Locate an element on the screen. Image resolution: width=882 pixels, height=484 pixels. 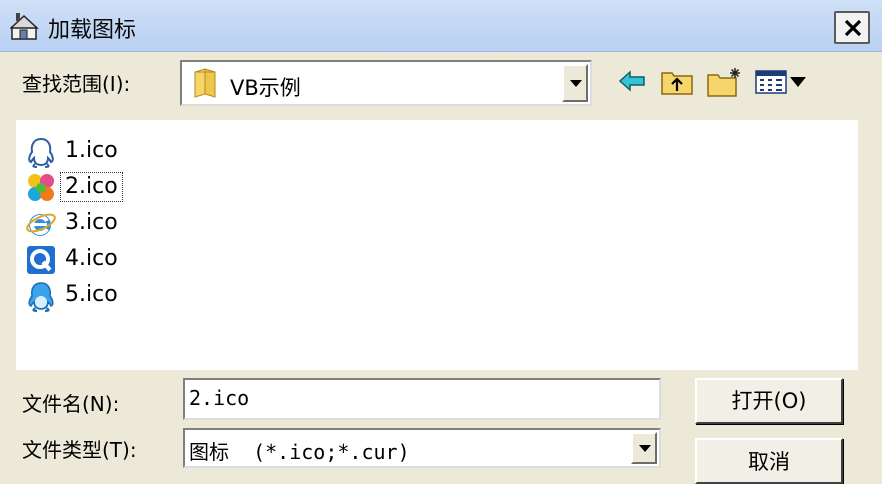
filename-input: 2.ico is located at coordinates (422, 399).